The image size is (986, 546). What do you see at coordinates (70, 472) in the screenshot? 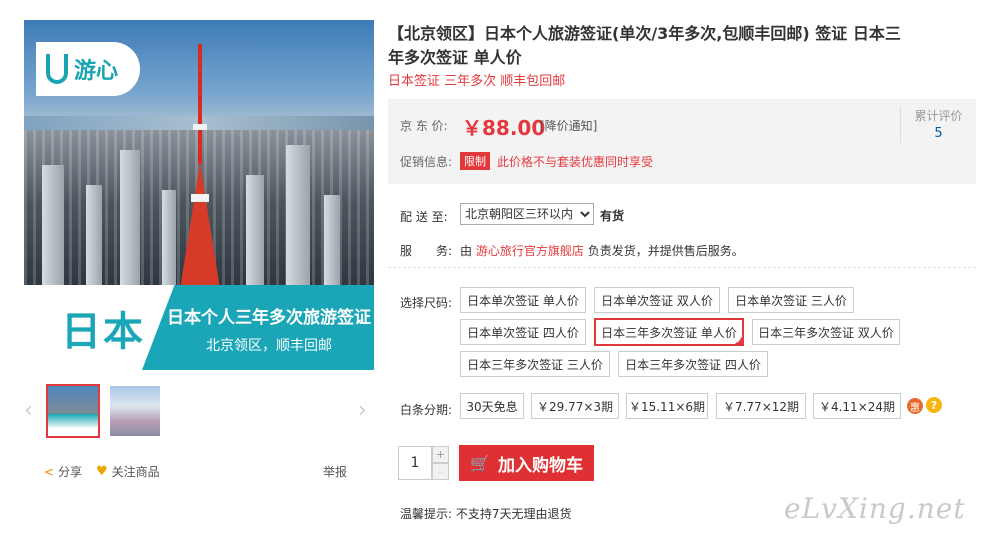
I see `share-label: 分享` at bounding box center [70, 472].